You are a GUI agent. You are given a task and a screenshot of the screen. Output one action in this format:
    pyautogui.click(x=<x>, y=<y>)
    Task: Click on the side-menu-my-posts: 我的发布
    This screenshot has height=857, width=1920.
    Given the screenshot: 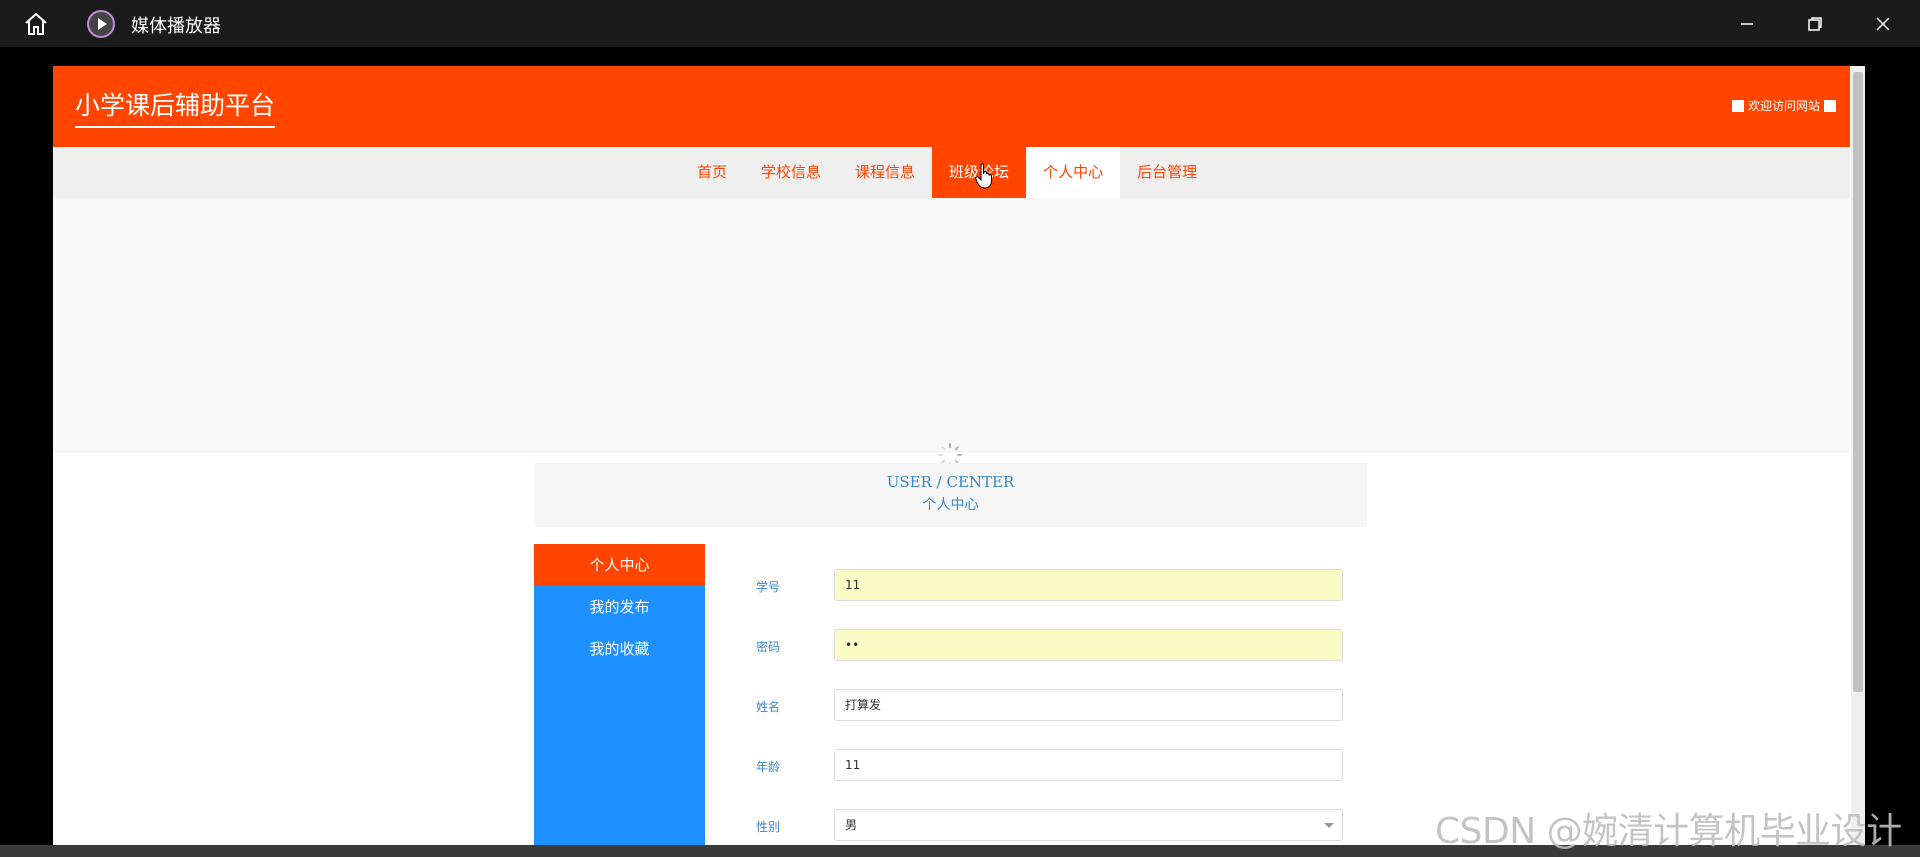 What is the action you would take?
    pyautogui.click(x=619, y=607)
    